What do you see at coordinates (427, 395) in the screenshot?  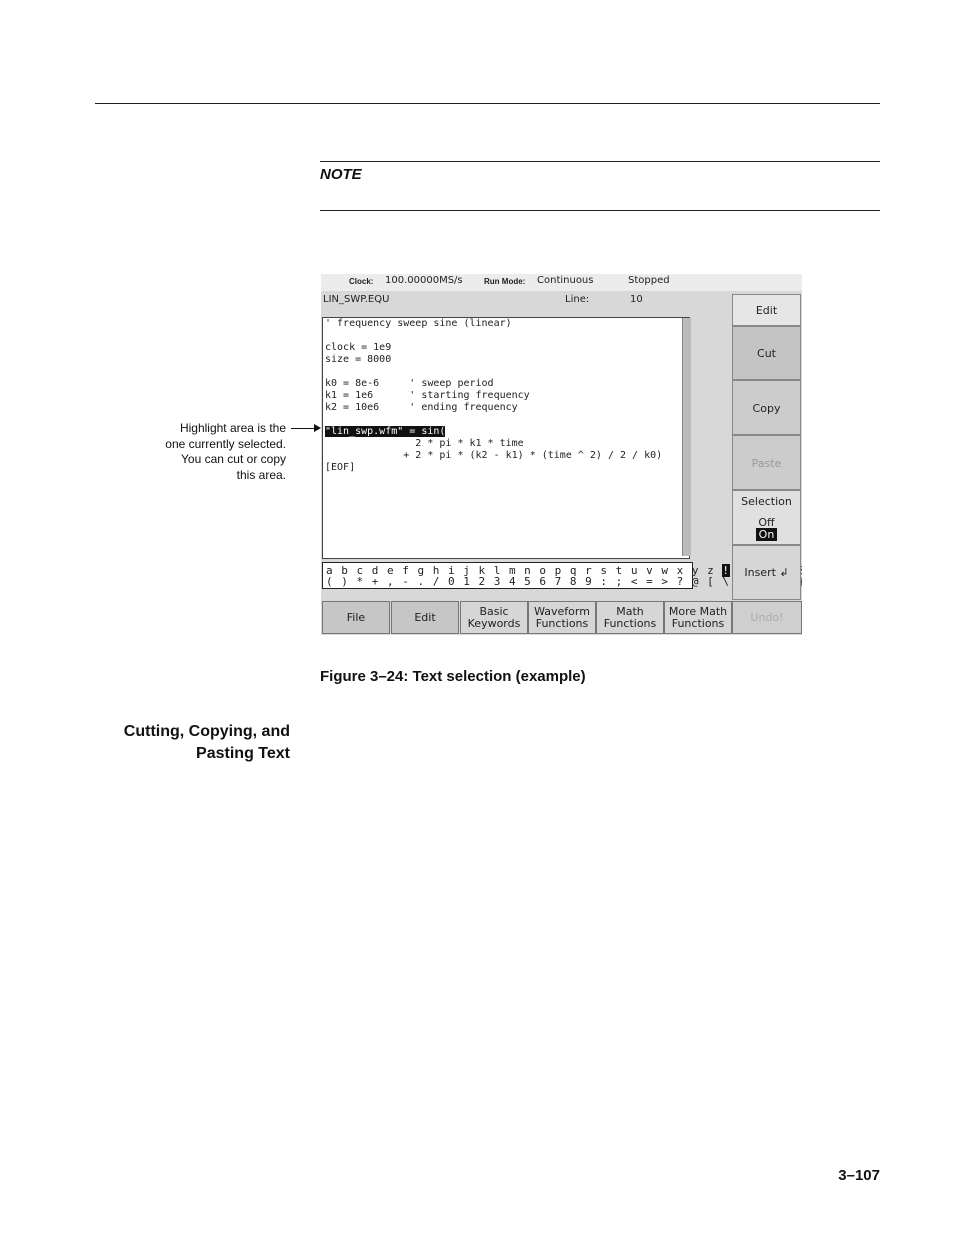 I see `editor-line: k1 = 1e6 ' starting frequency` at bounding box center [427, 395].